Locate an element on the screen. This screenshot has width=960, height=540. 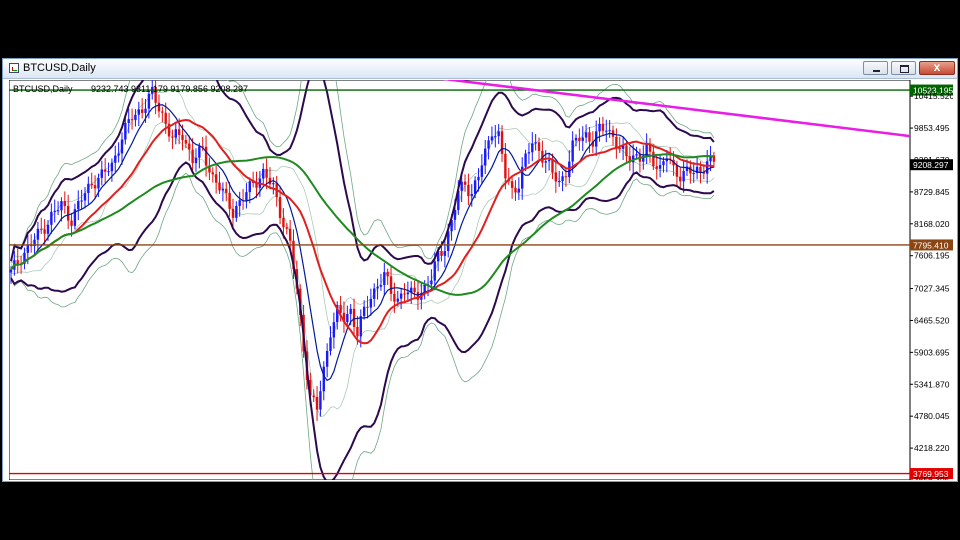
minimize-button is located at coordinates (875, 68).